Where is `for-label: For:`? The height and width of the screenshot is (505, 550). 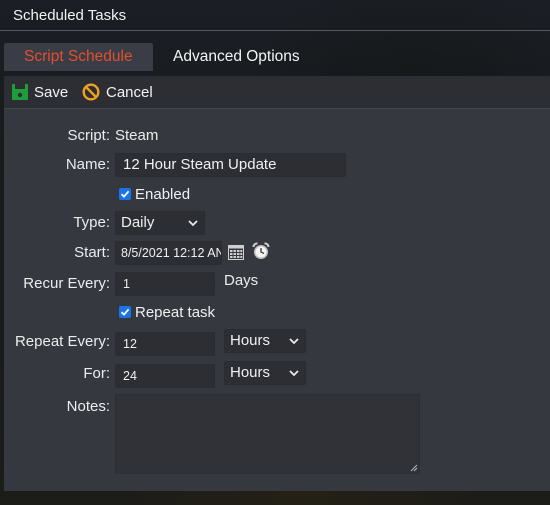
for-label: For: is located at coordinates (96, 373).